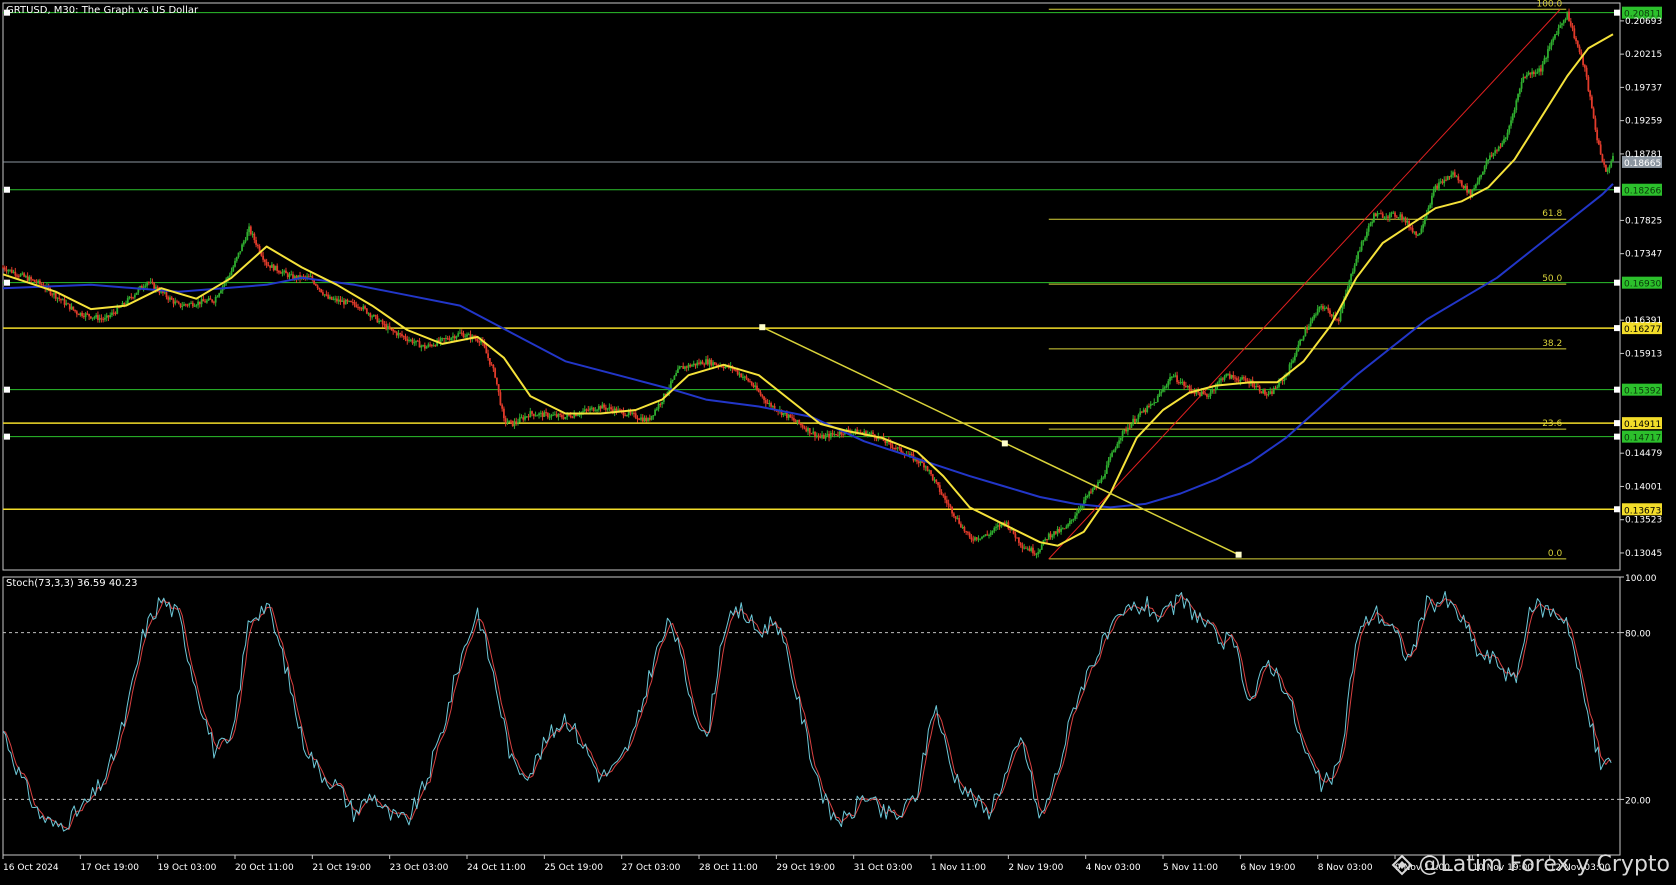 The image size is (1676, 885). Describe the element at coordinates (762, 327) in the screenshot. I see `trendline-handle` at that location.